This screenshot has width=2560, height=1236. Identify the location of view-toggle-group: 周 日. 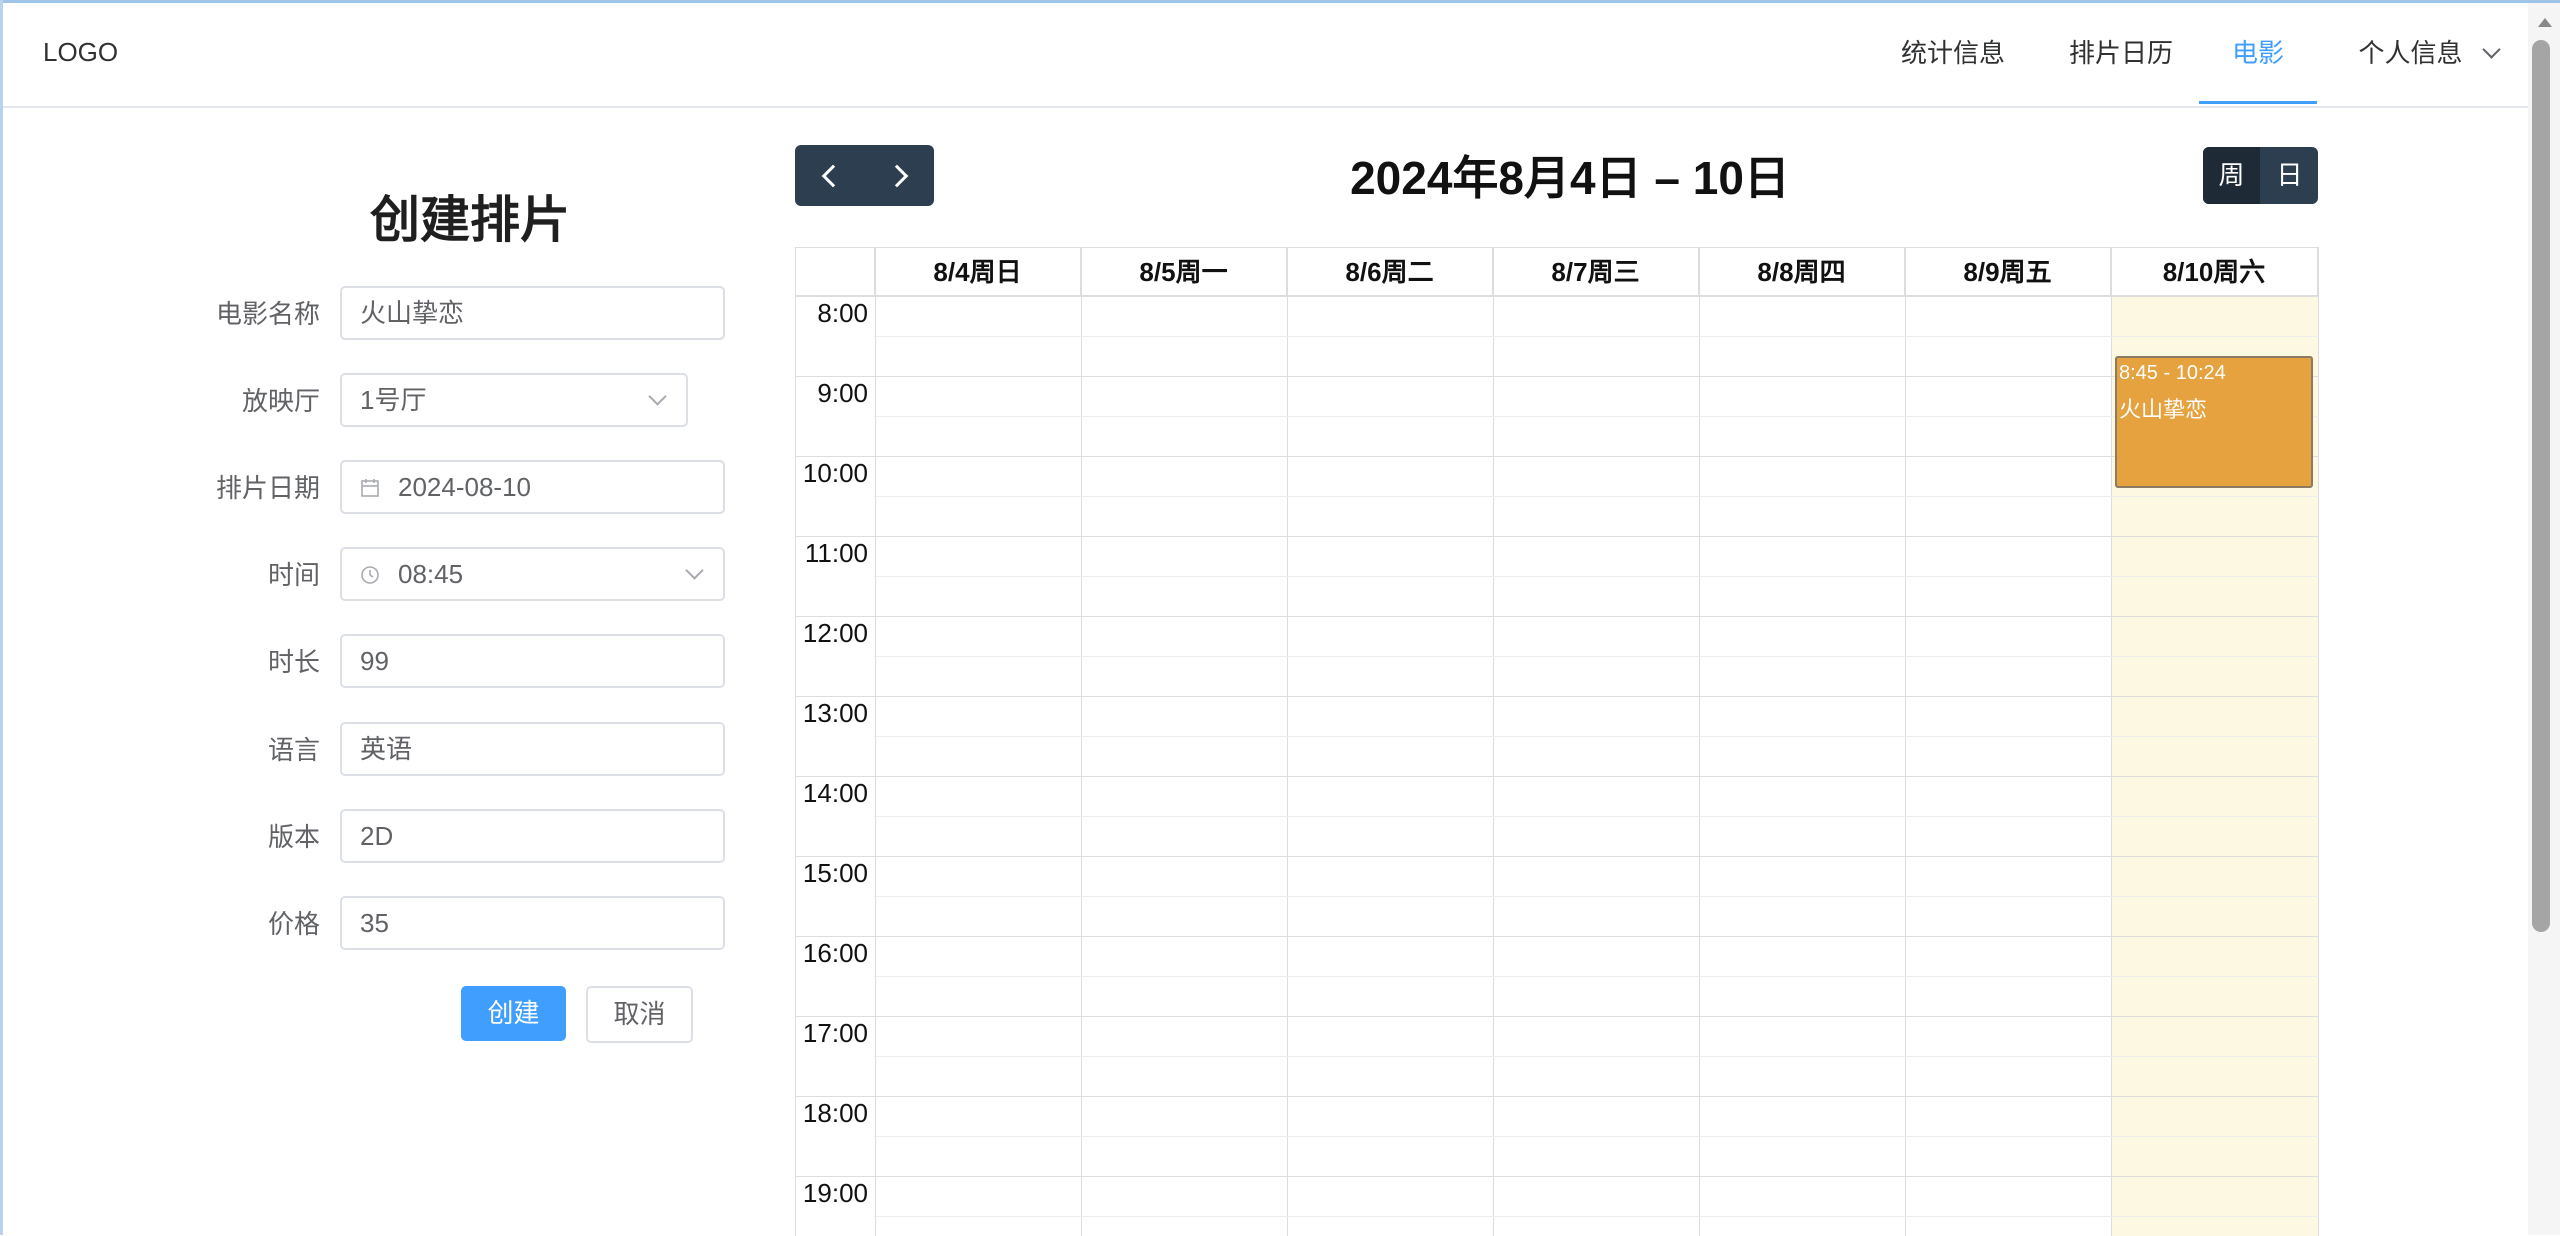
(2260, 175).